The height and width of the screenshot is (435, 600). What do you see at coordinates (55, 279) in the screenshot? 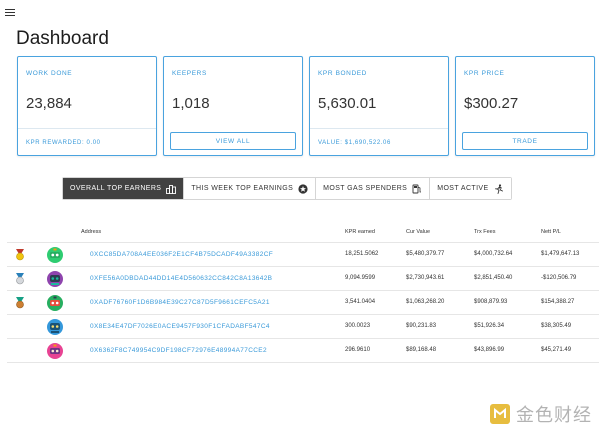
I see `purple-robot-avatar` at bounding box center [55, 279].